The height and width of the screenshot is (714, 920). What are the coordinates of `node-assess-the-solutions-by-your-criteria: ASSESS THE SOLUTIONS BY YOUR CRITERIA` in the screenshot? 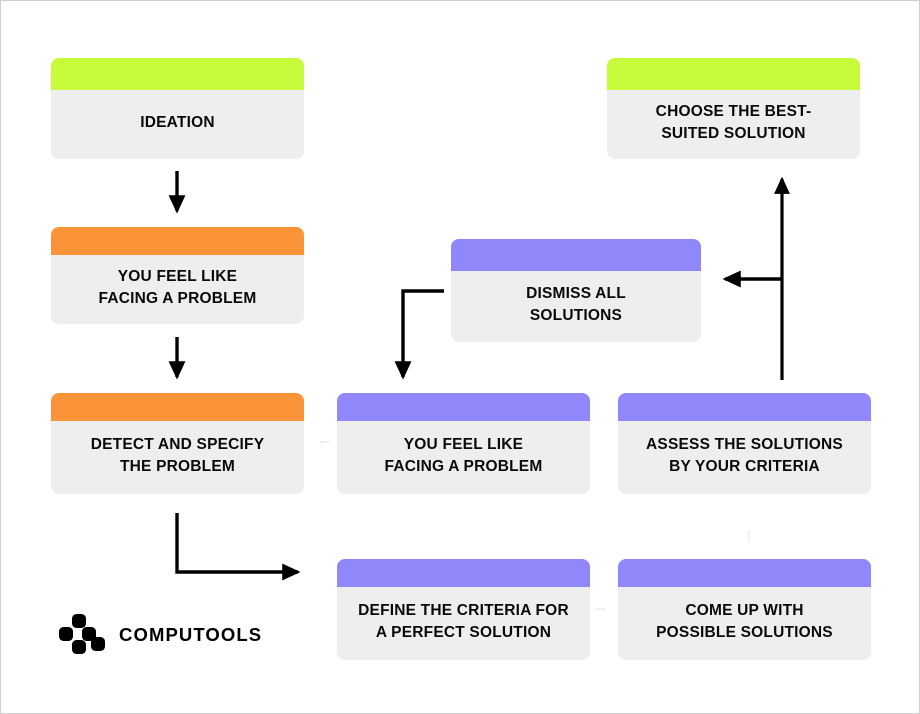 It's located at (744, 443).